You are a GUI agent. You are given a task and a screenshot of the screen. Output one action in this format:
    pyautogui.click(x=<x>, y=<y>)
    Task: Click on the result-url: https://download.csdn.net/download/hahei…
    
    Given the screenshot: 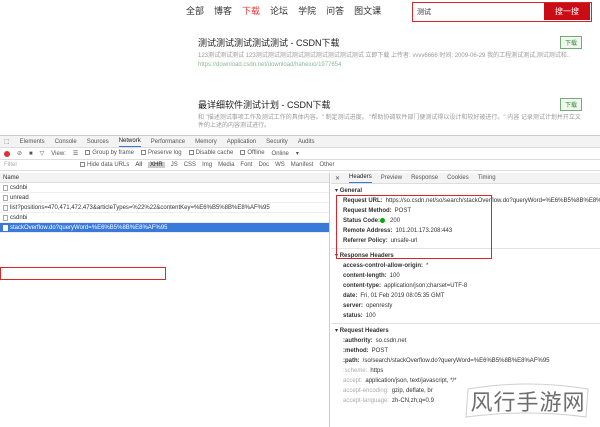 What is the action you would take?
    pyautogui.click(x=390, y=65)
    